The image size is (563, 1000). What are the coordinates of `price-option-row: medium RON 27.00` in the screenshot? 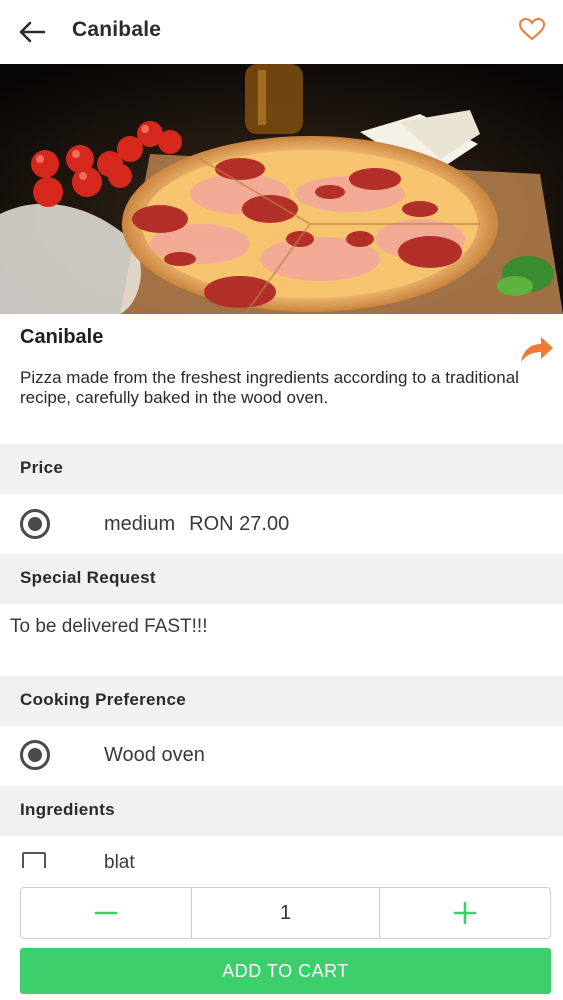 It's located at (281, 524).